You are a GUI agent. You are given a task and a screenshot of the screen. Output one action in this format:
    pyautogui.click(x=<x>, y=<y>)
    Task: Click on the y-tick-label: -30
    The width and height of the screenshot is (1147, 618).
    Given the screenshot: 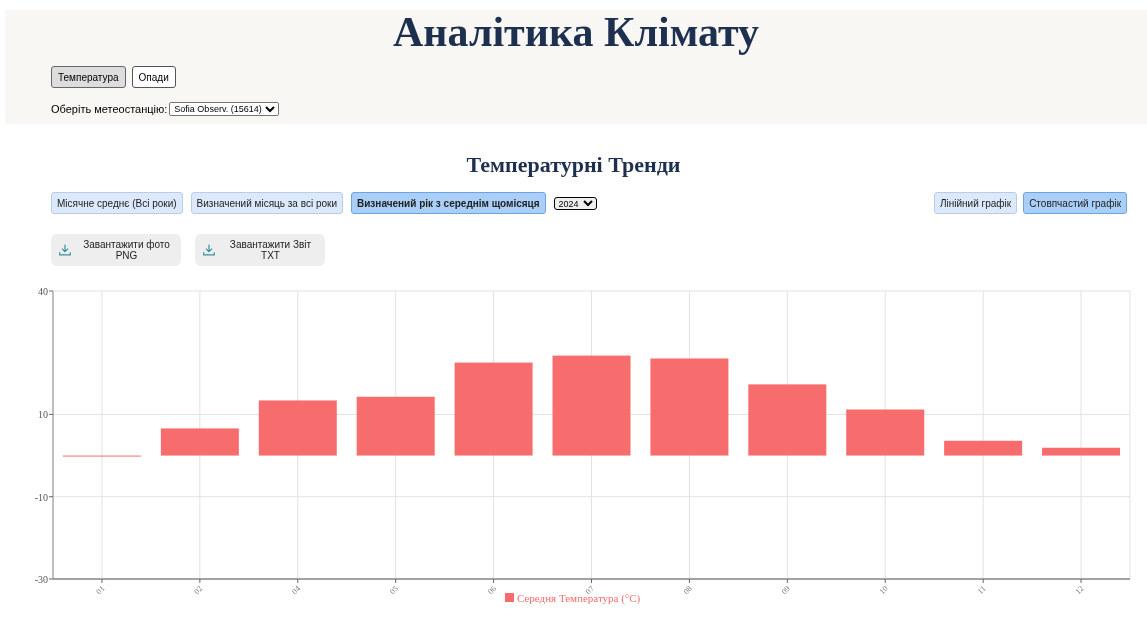 What is the action you would take?
    pyautogui.click(x=41, y=579)
    